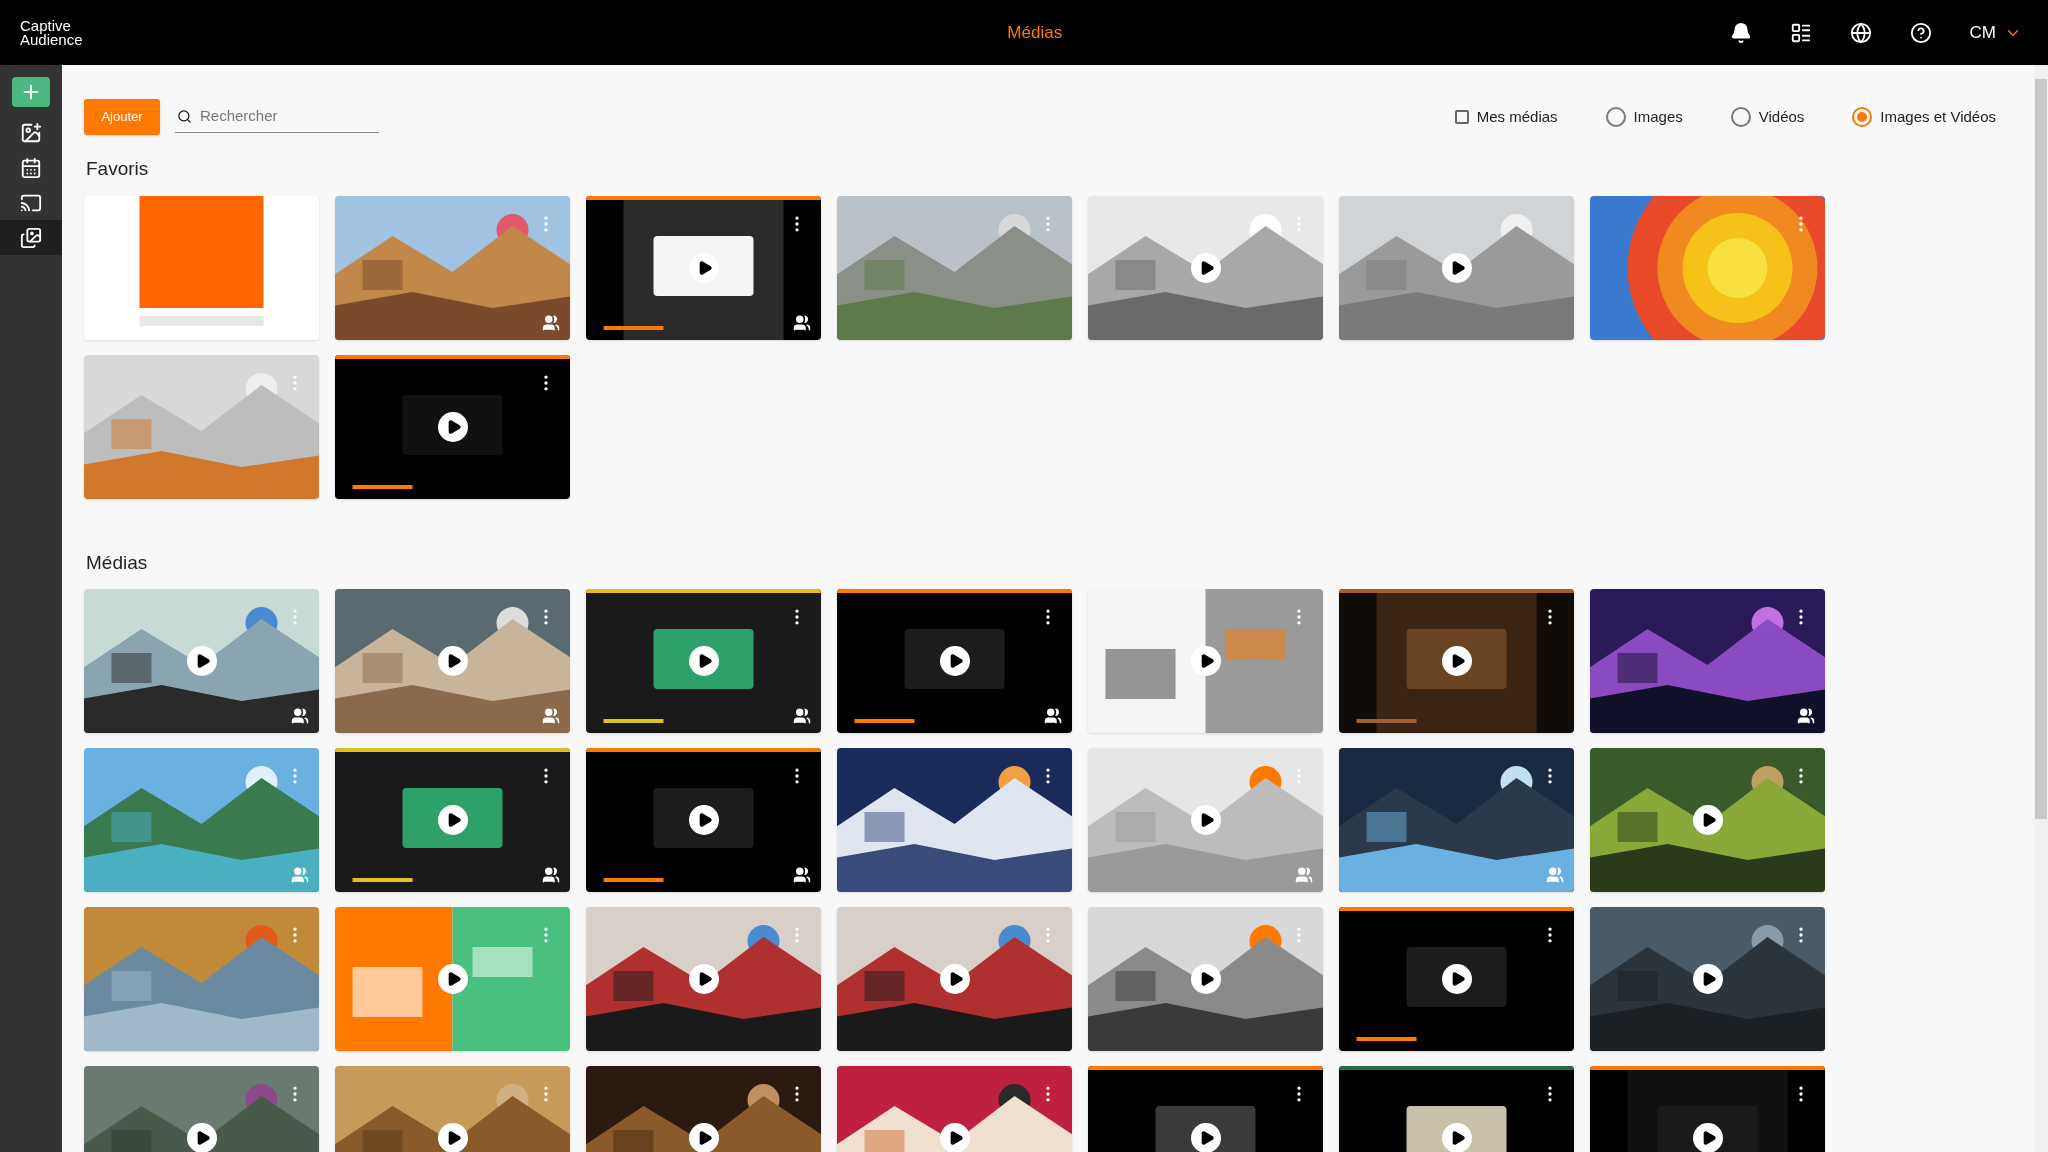 This screenshot has width=2048, height=1152. Describe the element at coordinates (31, 132) in the screenshot. I see `image-plus-icon` at that location.